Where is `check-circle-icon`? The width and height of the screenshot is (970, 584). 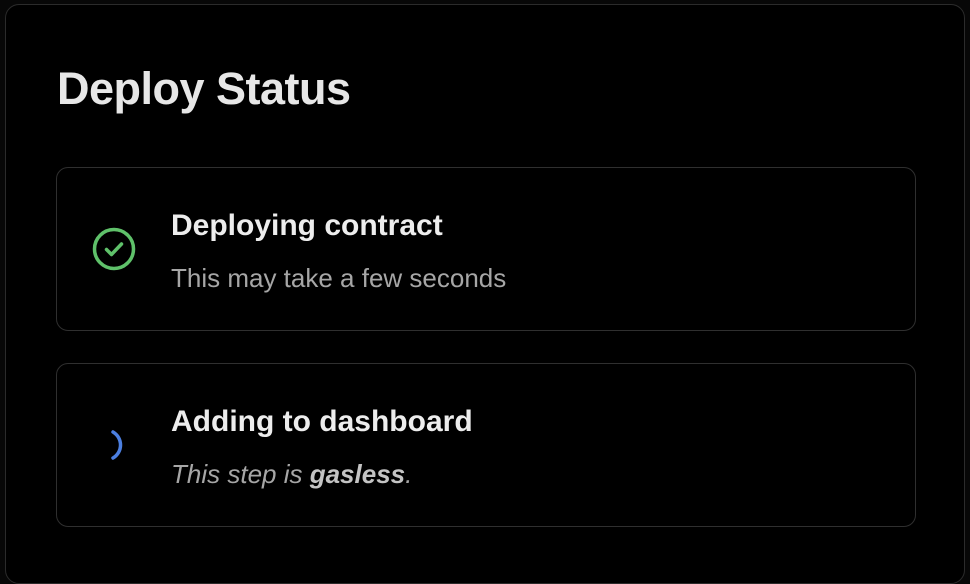 check-circle-icon is located at coordinates (114, 249).